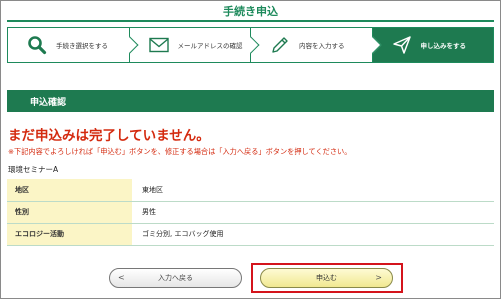 The height and width of the screenshot is (299, 501). I want to click on field-label: 地区, so click(69, 190).